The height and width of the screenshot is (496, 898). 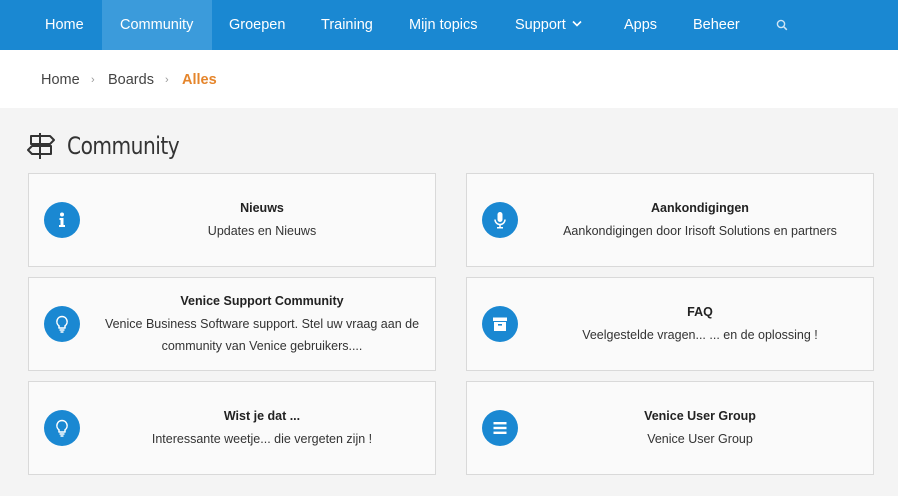 What do you see at coordinates (700, 428) in the screenshot?
I see `board-card-body: Venice User Group Venice User Group` at bounding box center [700, 428].